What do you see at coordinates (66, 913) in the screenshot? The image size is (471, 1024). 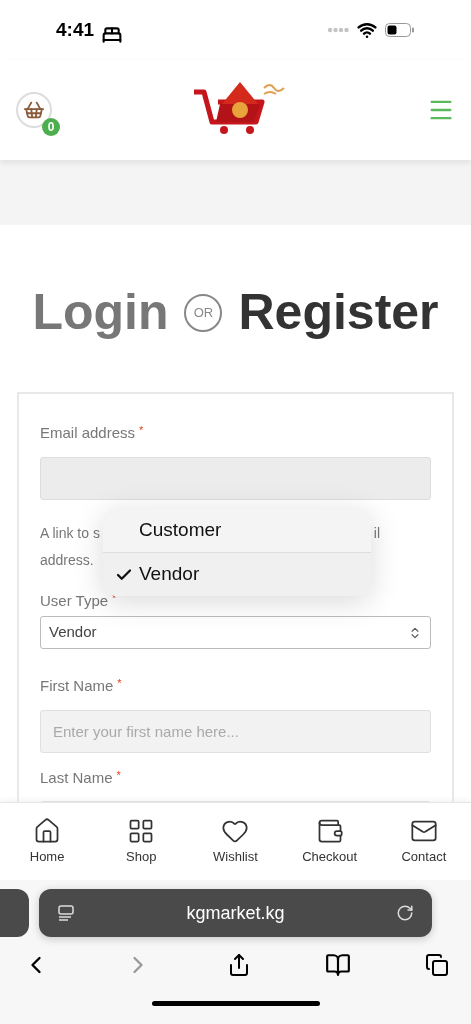 I see `reader-icon` at bounding box center [66, 913].